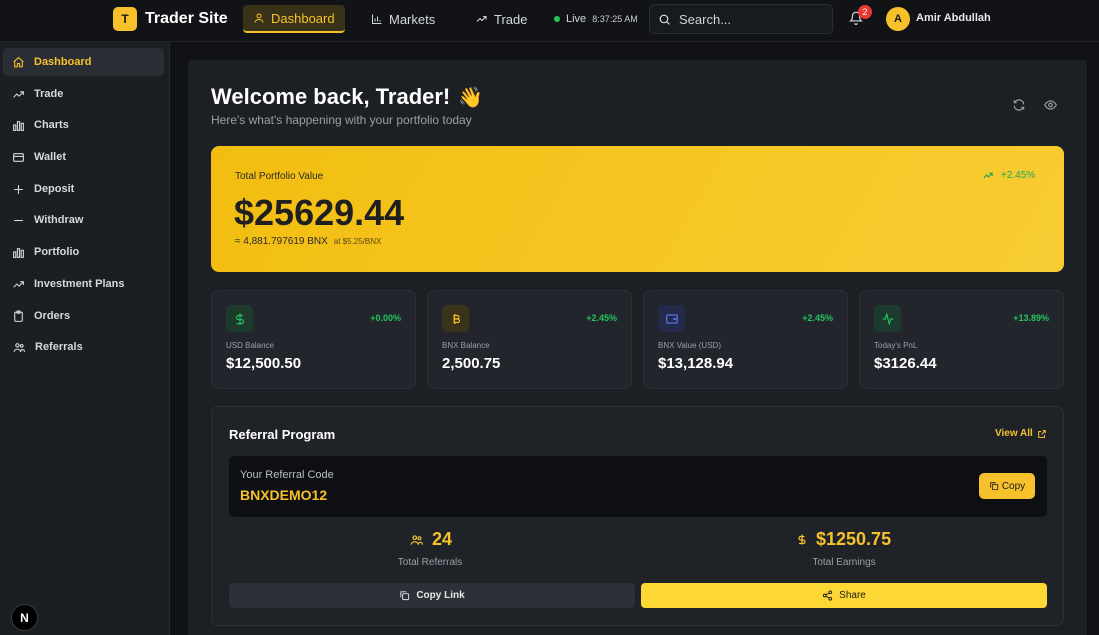  I want to click on total-earnings-value: $1250.75, so click(854, 539).